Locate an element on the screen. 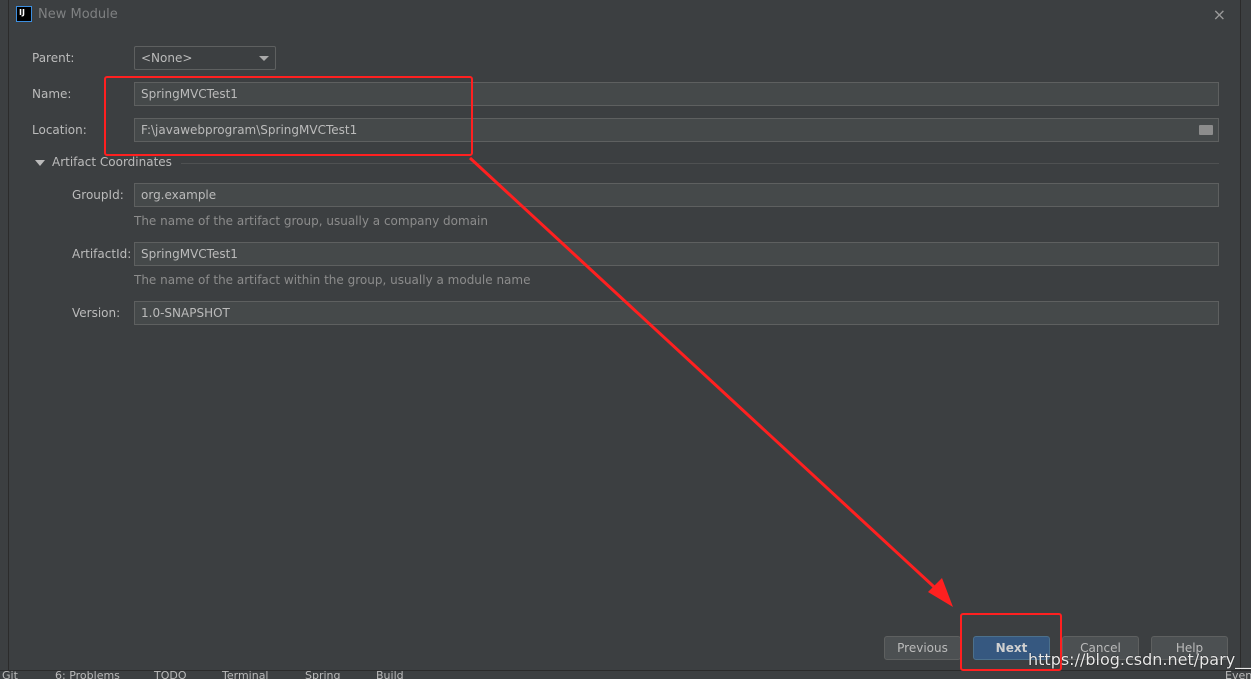  arrow-head is located at coordinates (940, 592).